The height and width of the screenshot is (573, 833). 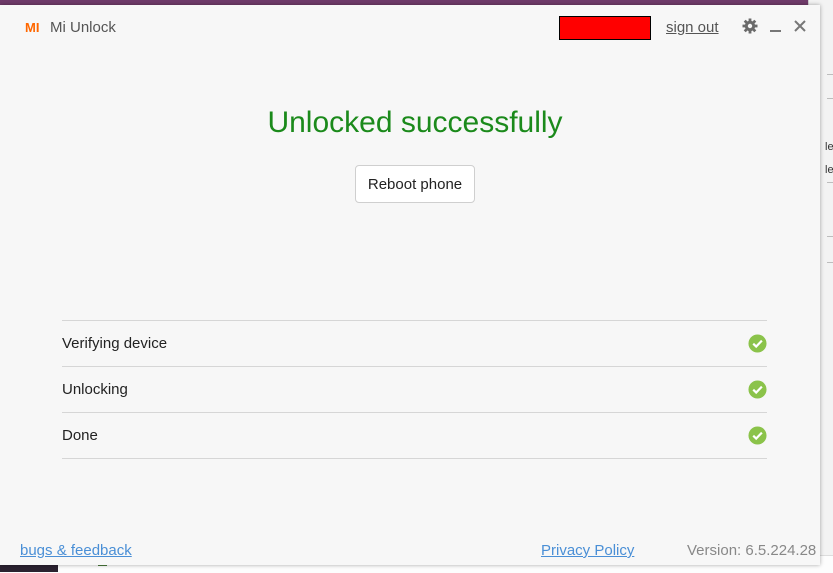 What do you see at coordinates (750, 26) in the screenshot?
I see `gear-icon` at bounding box center [750, 26].